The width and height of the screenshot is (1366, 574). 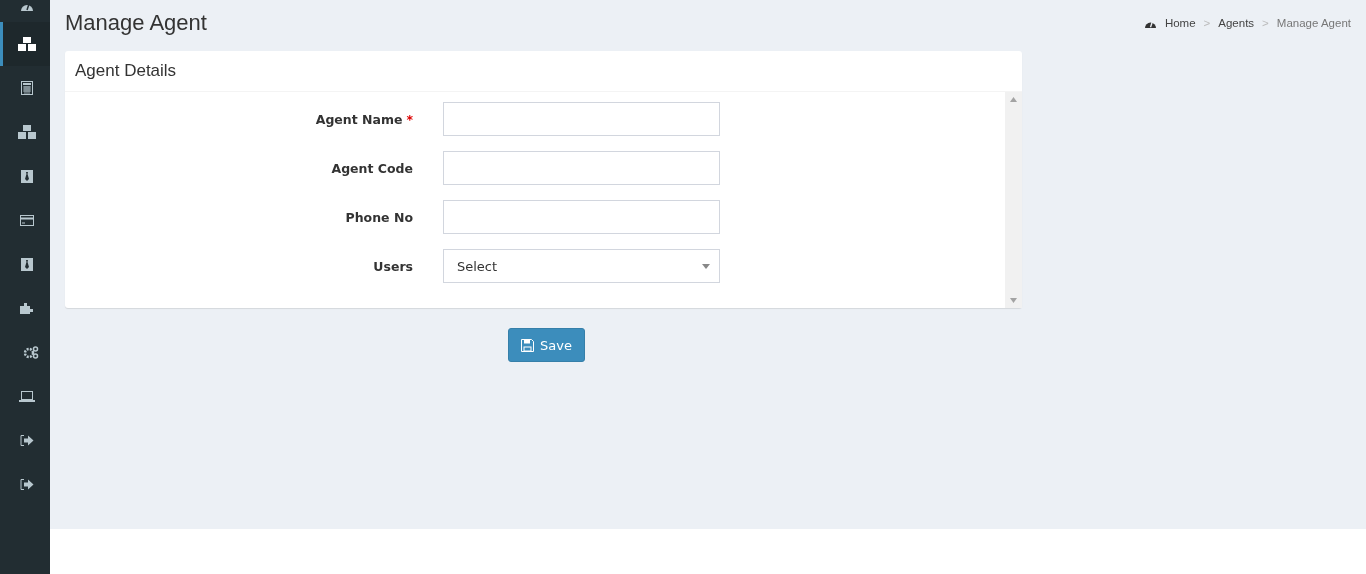 I want to click on gears-icon, so click(x=30, y=352).